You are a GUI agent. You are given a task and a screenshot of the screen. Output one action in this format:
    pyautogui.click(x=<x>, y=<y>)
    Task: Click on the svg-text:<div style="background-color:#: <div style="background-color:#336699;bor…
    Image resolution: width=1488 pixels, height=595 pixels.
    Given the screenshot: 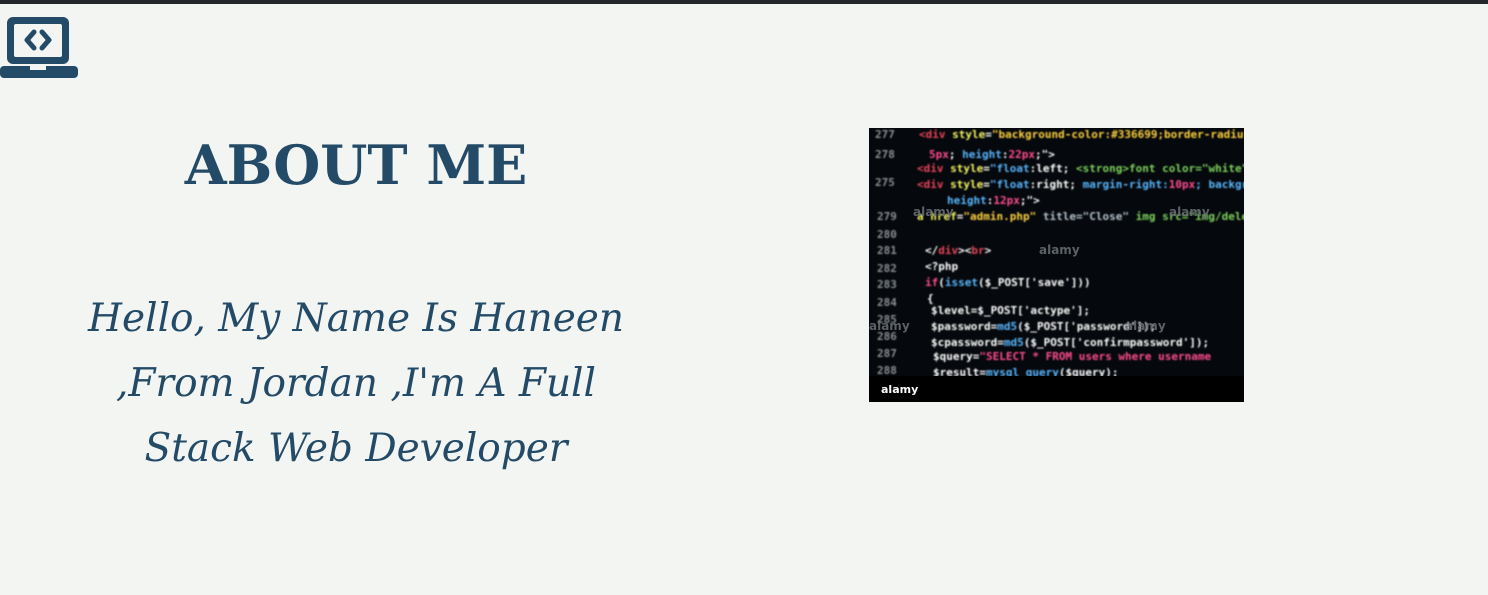 What is the action you would take?
    pyautogui.click(x=1081, y=134)
    